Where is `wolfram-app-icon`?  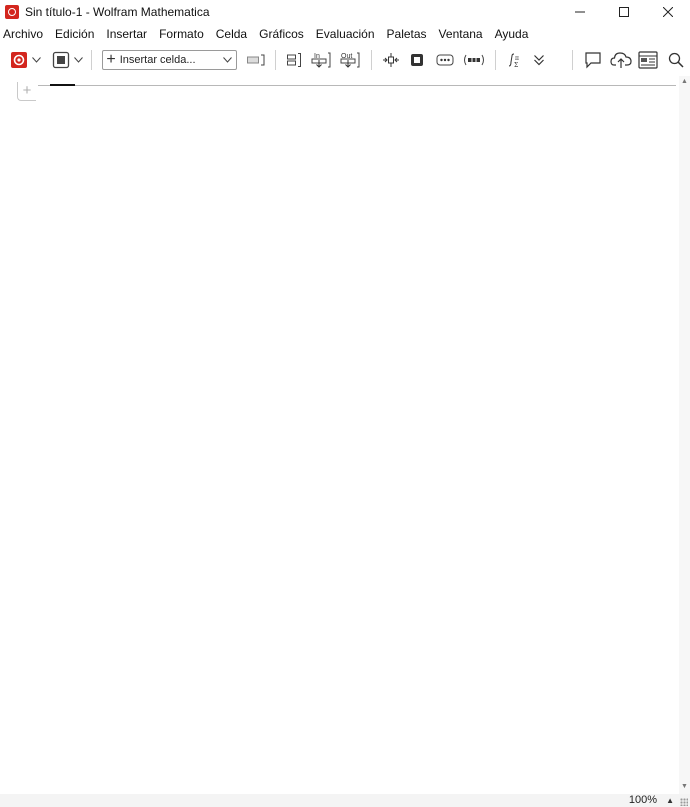 wolfram-app-icon is located at coordinates (12, 12).